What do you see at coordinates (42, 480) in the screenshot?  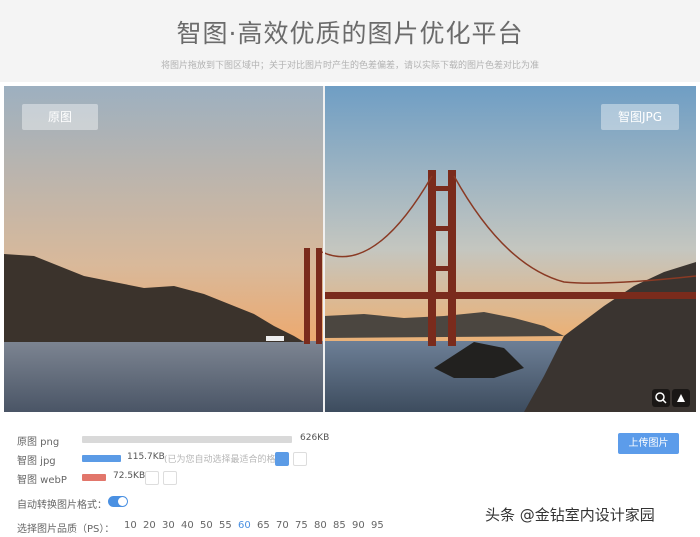 I see `file-label: 智图 webP` at bounding box center [42, 480].